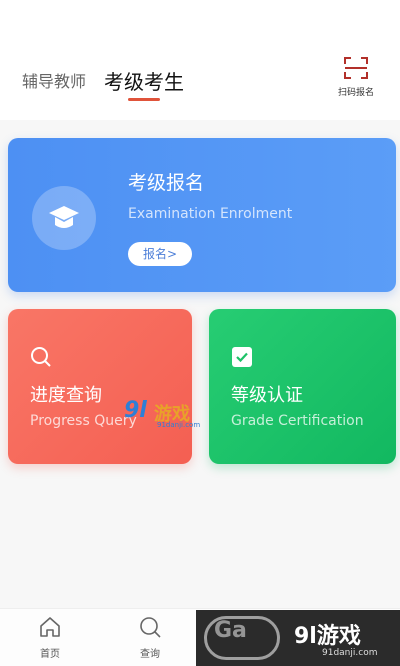 The image size is (400, 666). I want to click on watermark-mark: 9l, so click(135, 410).